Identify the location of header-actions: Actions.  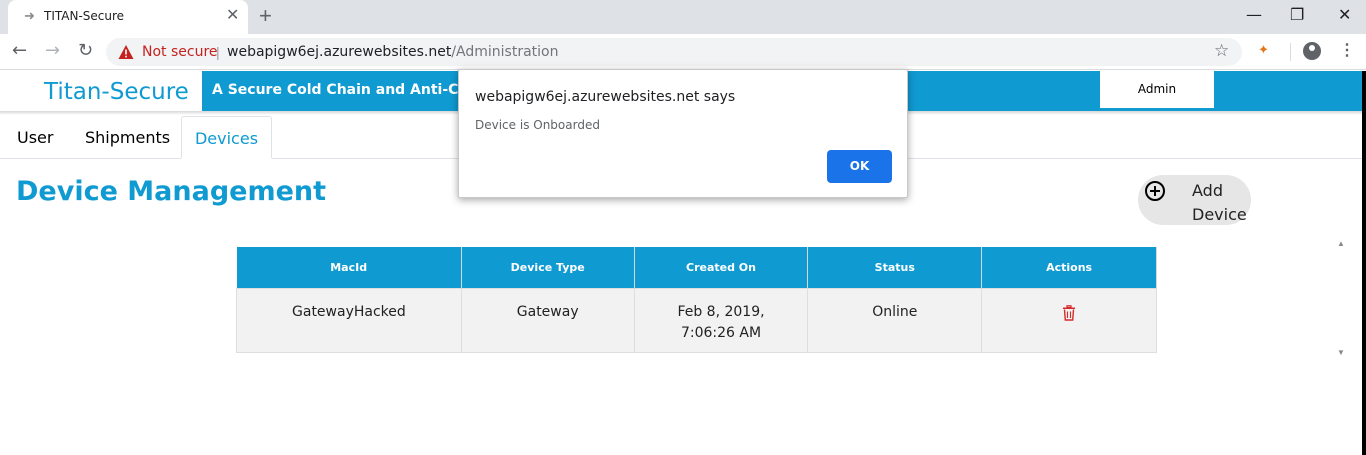
(1069, 267).